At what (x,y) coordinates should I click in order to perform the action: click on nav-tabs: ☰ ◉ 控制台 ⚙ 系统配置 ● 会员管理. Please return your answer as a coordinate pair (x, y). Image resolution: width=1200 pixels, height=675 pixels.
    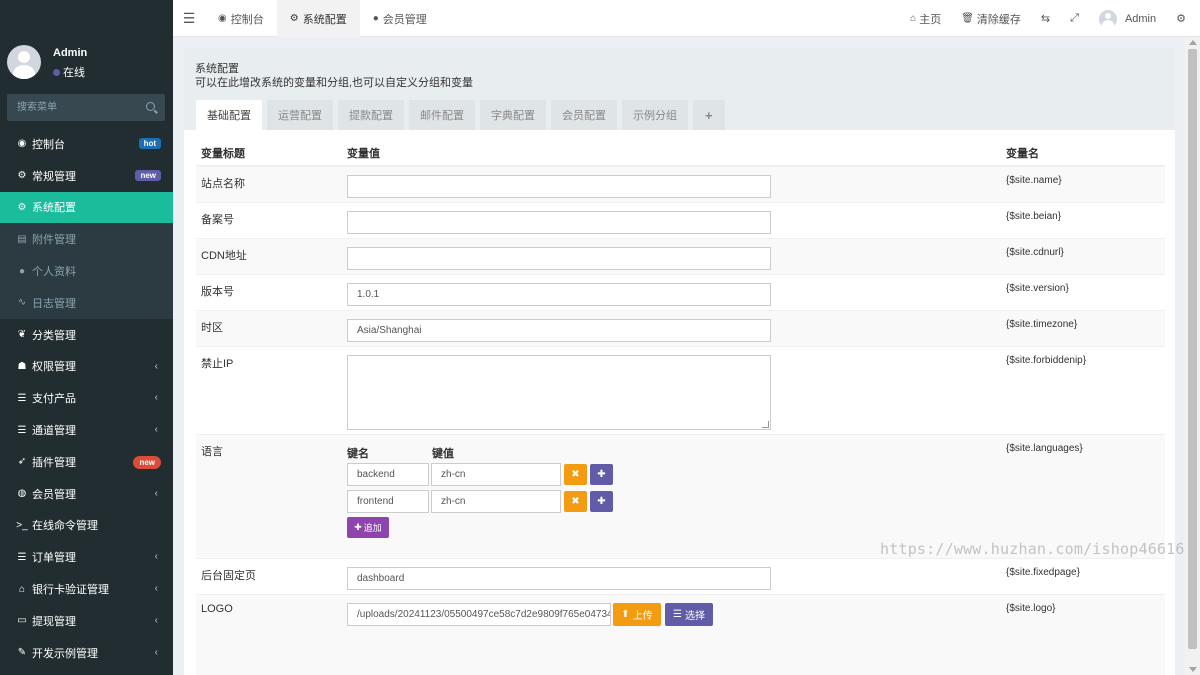
    Looking at the image, I should click on (306, 18).